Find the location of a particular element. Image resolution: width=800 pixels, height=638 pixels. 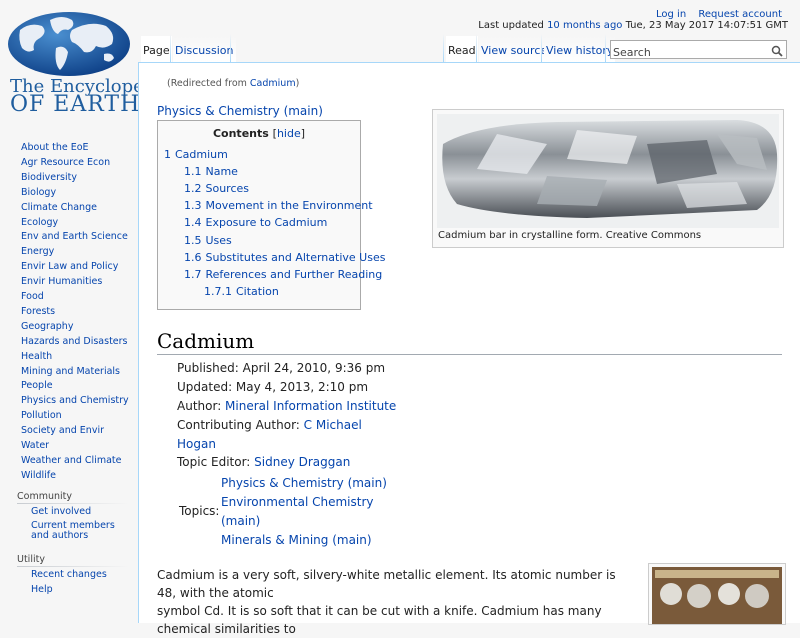

tab-view-source: View source is located at coordinates (514, 49).